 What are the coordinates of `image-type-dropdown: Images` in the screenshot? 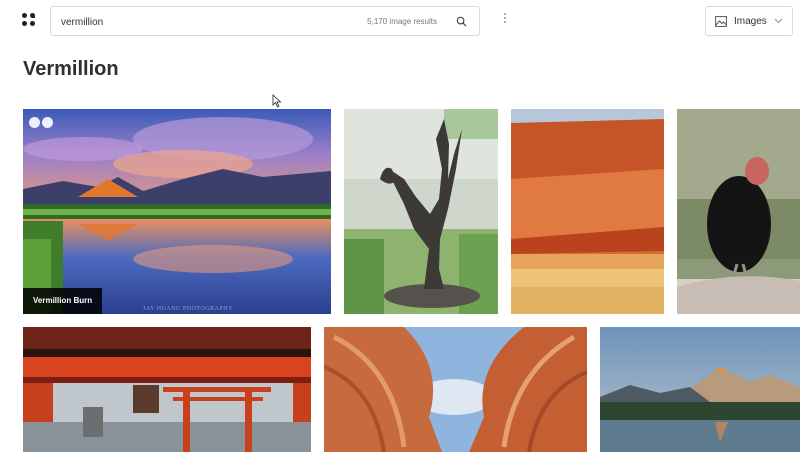 It's located at (749, 21).